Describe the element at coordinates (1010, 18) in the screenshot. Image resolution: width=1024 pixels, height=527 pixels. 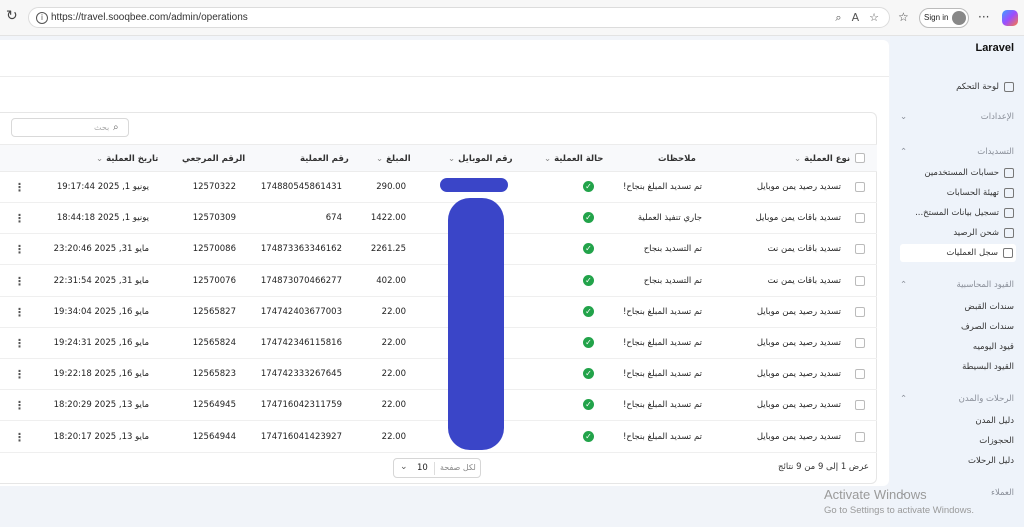
I see `copilot-icon` at that location.